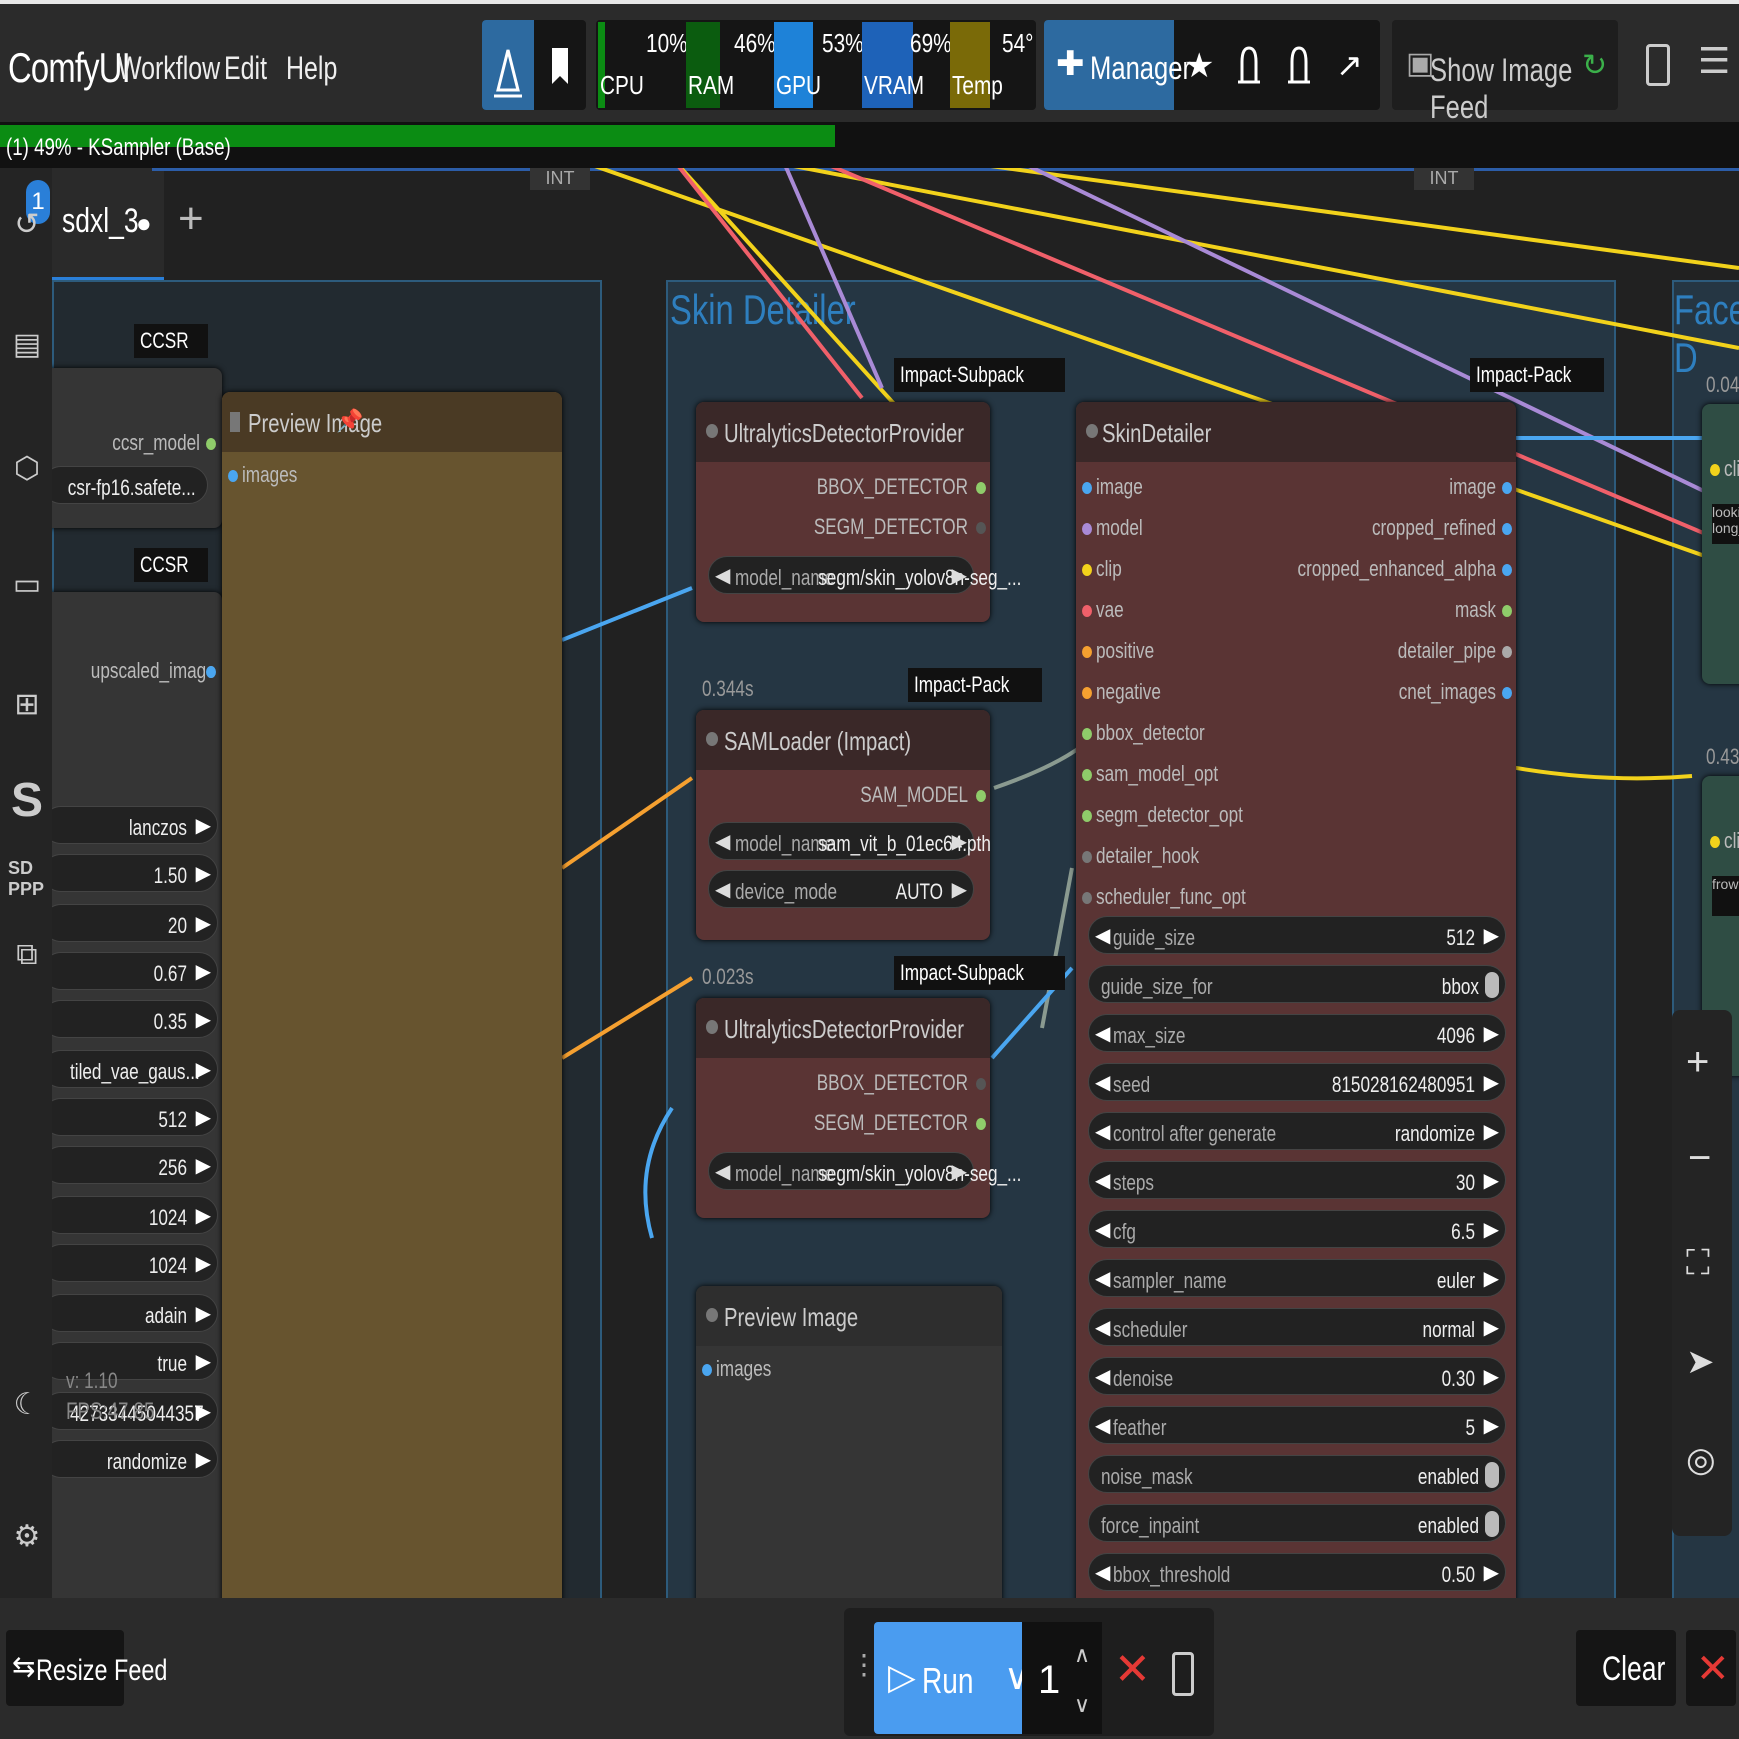  I want to click on int-reroute-1: INT, so click(560, 179).